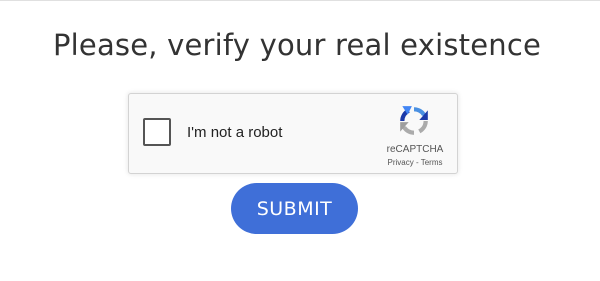 The image size is (600, 281). What do you see at coordinates (415, 149) in the screenshot?
I see `recaptcha-brand-text: reCAPTCHA` at bounding box center [415, 149].